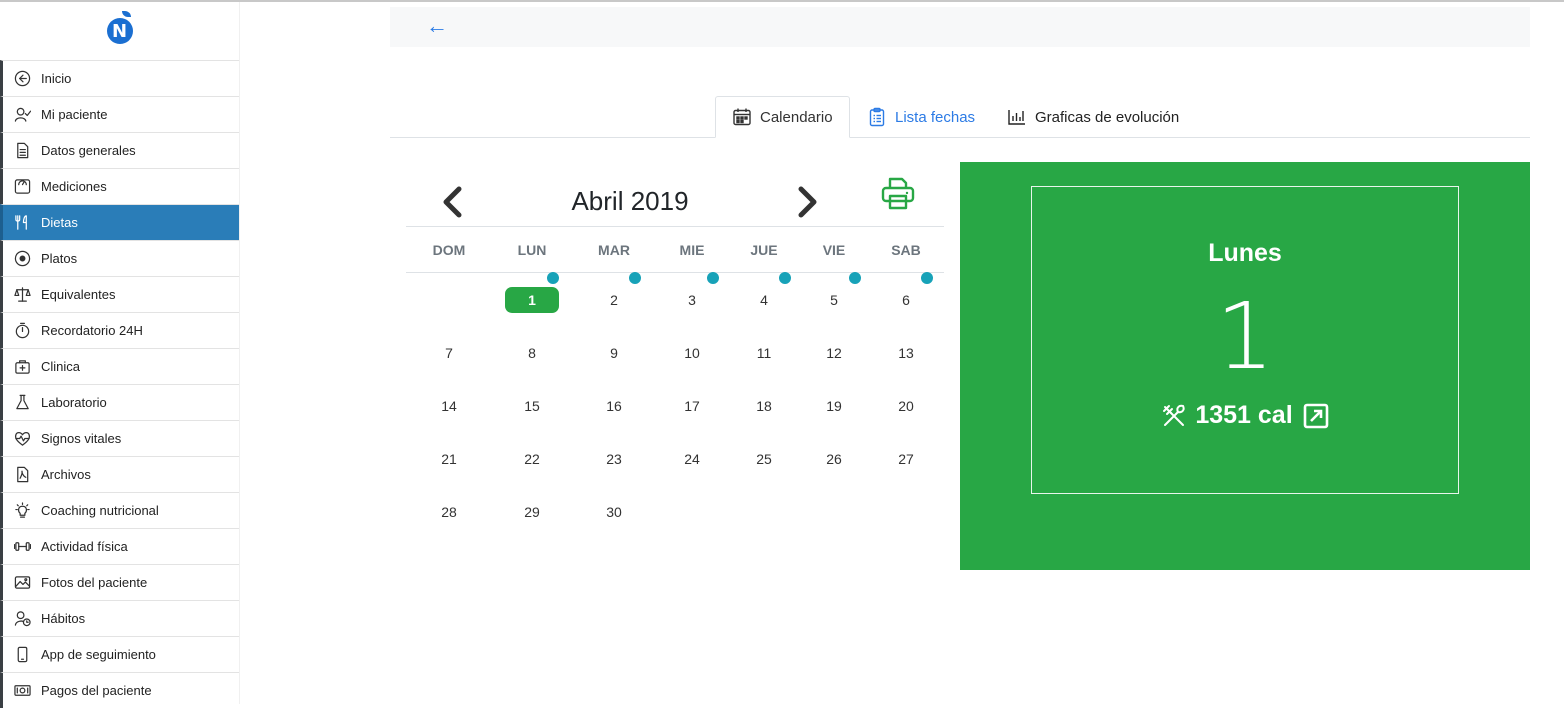 The image size is (1564, 708). What do you see at coordinates (119, 222) in the screenshot?
I see `sidebar-item-dietas: Dietas` at bounding box center [119, 222].